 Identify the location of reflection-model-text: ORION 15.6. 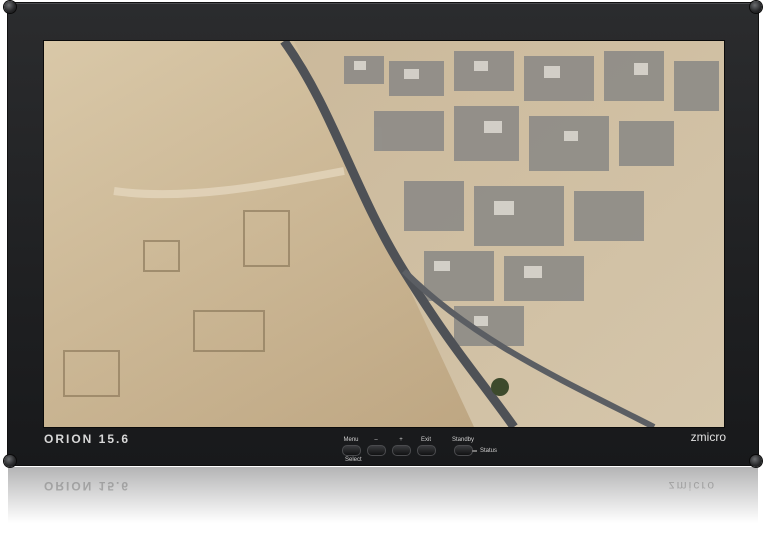
(87, 486).